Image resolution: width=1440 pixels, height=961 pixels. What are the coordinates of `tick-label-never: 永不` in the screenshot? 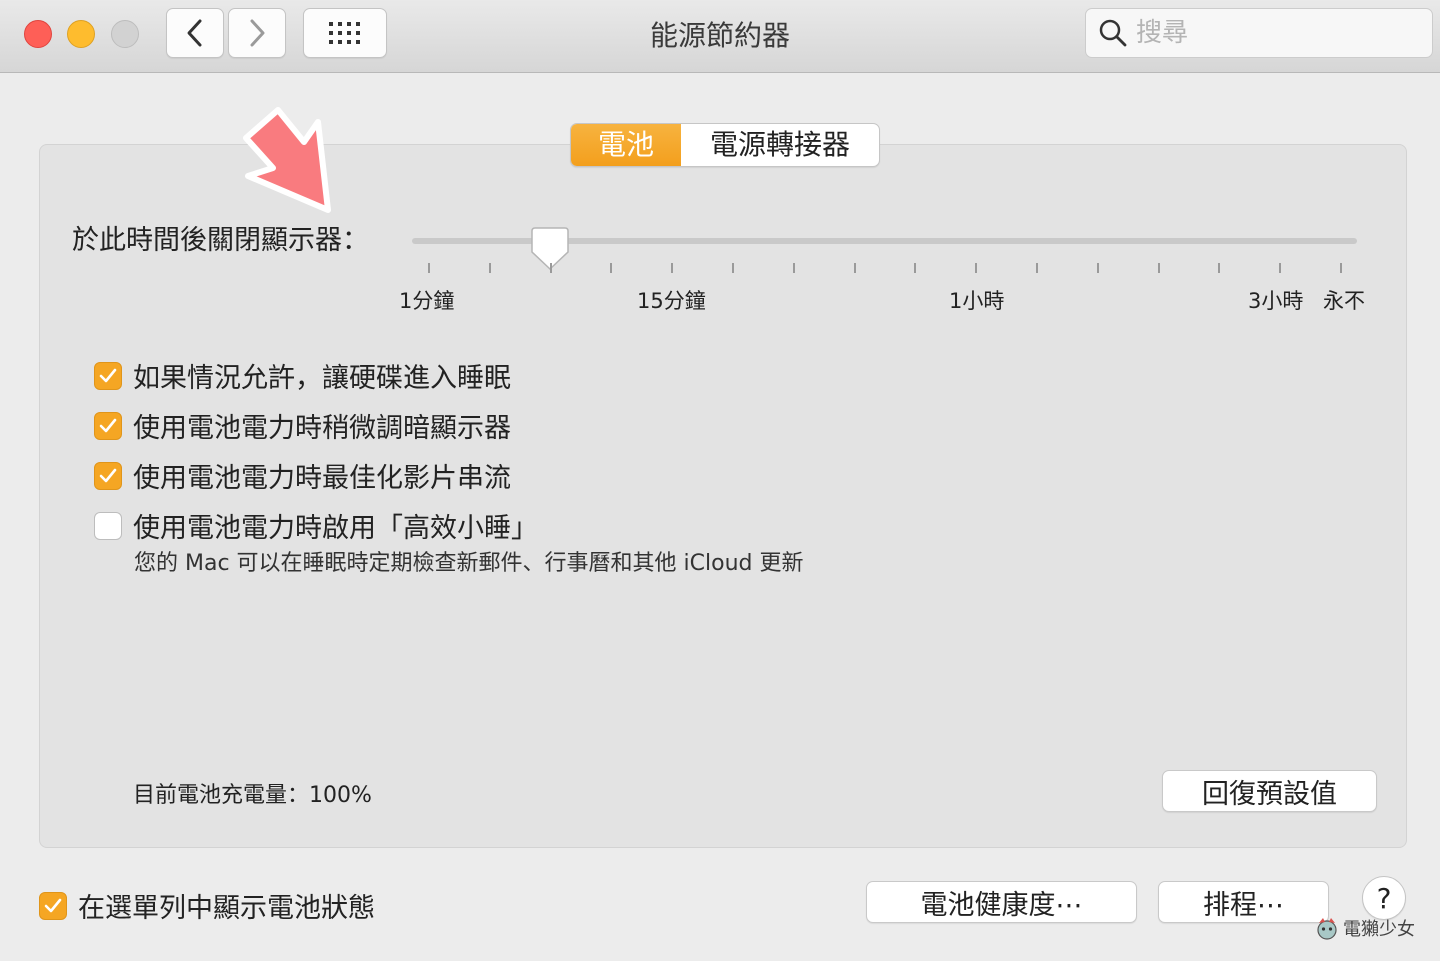 It's located at (1344, 301).